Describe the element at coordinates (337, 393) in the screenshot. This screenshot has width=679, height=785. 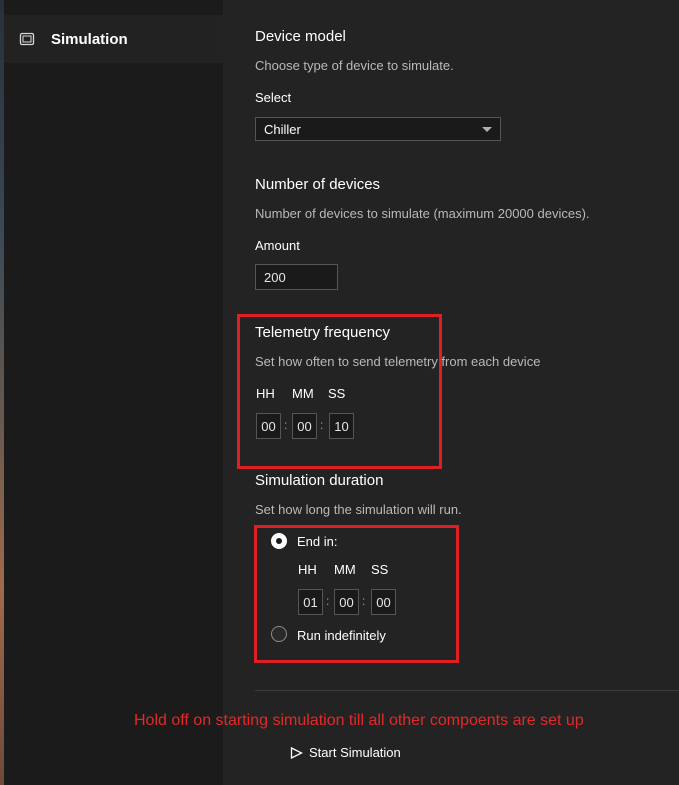
I see `telemetry-ss-label: SS` at that location.